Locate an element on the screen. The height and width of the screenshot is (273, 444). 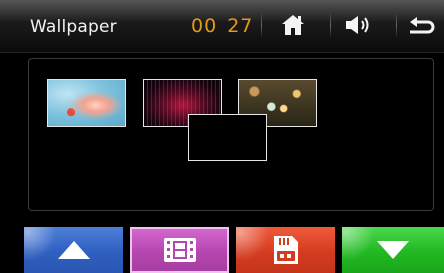
sd-card-button is located at coordinates (285, 250).